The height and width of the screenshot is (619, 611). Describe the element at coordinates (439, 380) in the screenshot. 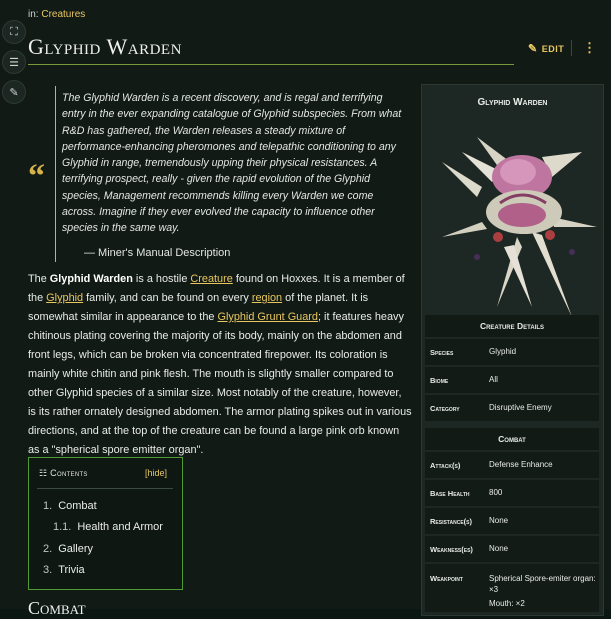

I see `row-label: Biome` at that location.